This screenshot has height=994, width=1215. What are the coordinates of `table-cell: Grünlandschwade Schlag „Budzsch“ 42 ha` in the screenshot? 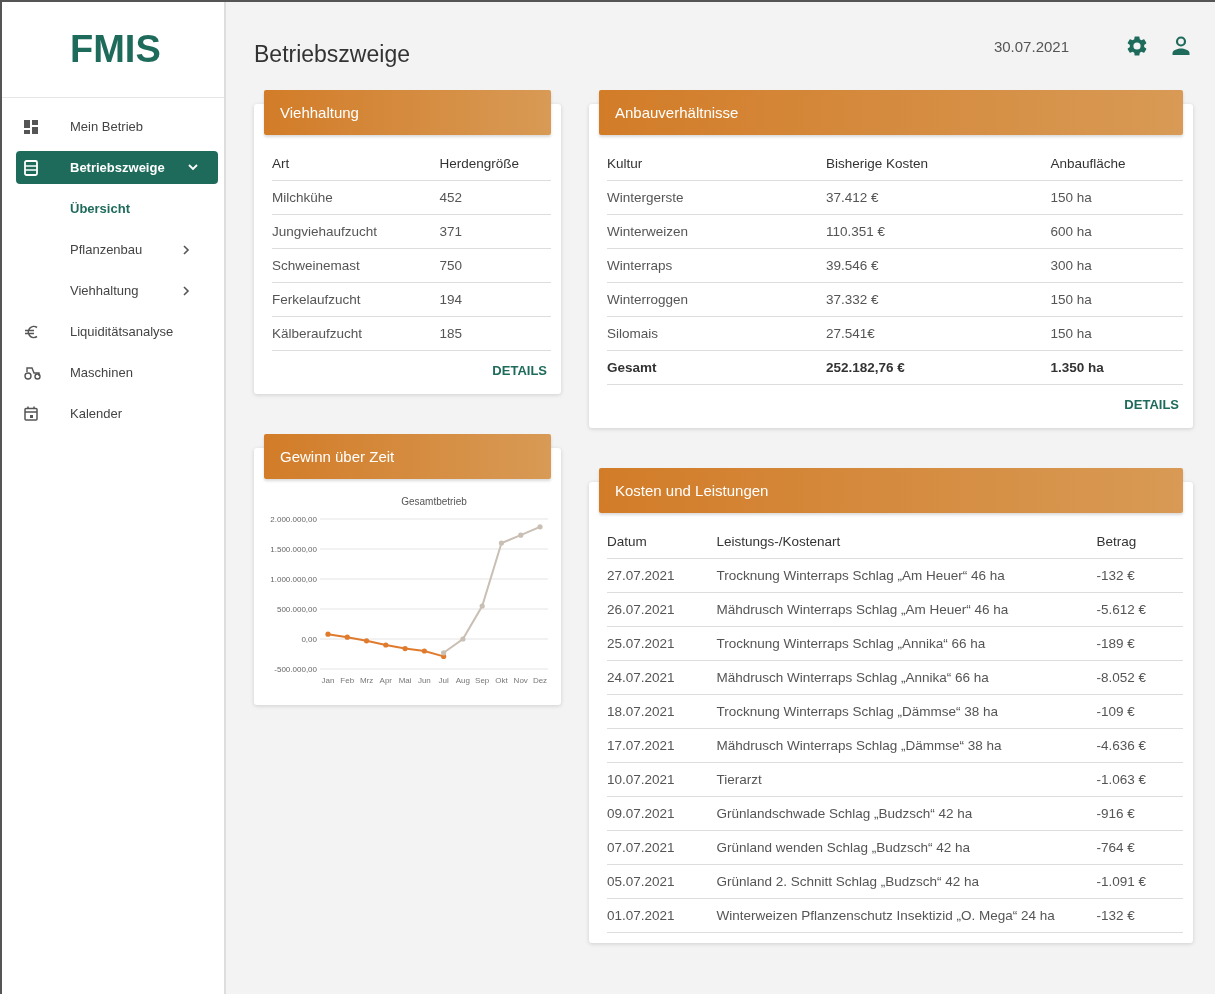 It's located at (906, 813).